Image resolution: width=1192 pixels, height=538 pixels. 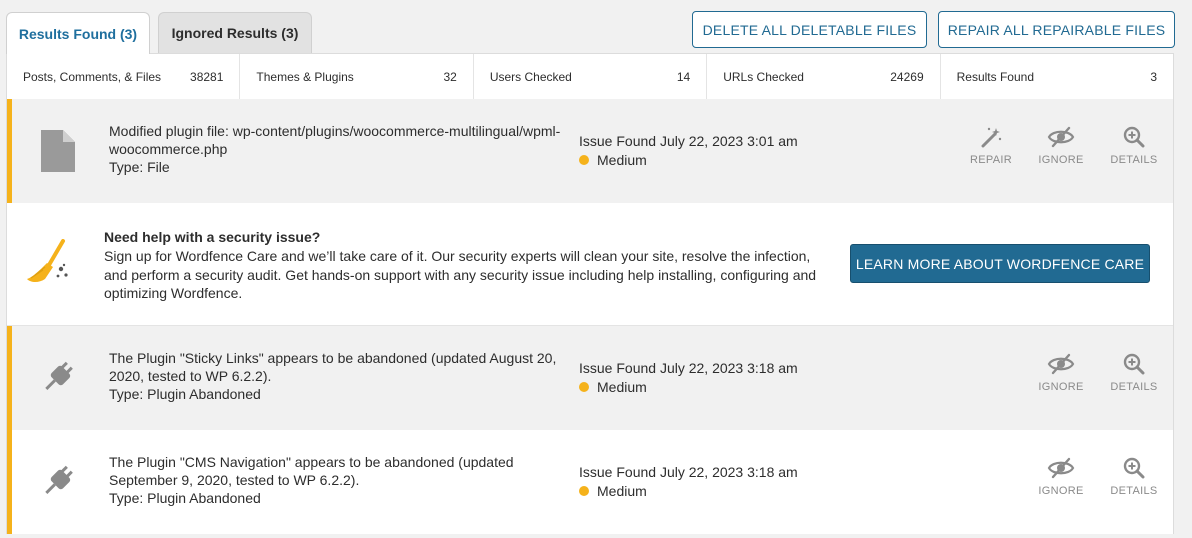 What do you see at coordinates (212, 237) in the screenshot?
I see `care-title: Need help with a security issue?` at bounding box center [212, 237].